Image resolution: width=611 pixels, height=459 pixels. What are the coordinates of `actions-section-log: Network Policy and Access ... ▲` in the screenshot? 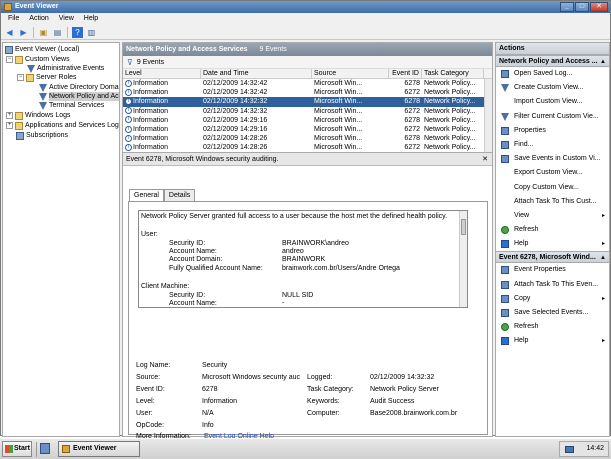 It's located at (552, 61).